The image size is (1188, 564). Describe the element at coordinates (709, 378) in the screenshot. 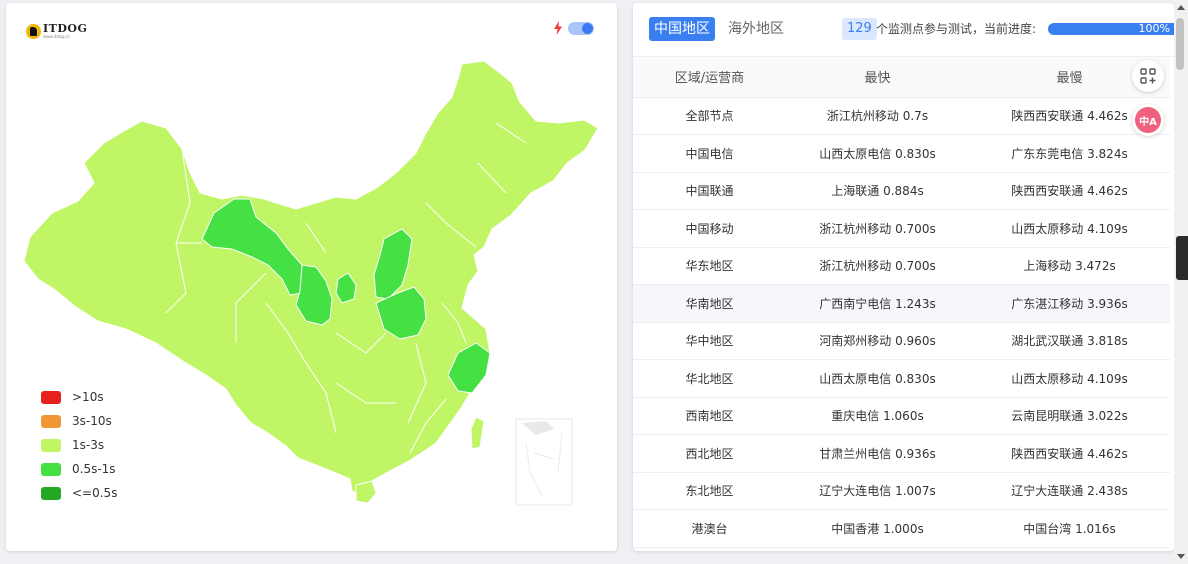

I see `cell-region: 华北地区` at that location.